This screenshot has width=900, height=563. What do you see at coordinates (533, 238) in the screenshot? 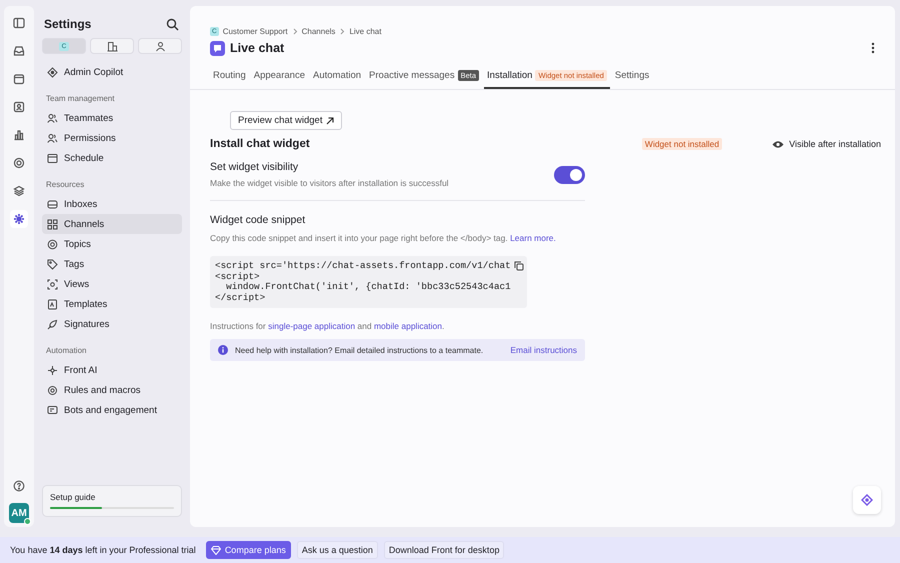
I see `learn-more-link: Learn more.` at bounding box center [533, 238].